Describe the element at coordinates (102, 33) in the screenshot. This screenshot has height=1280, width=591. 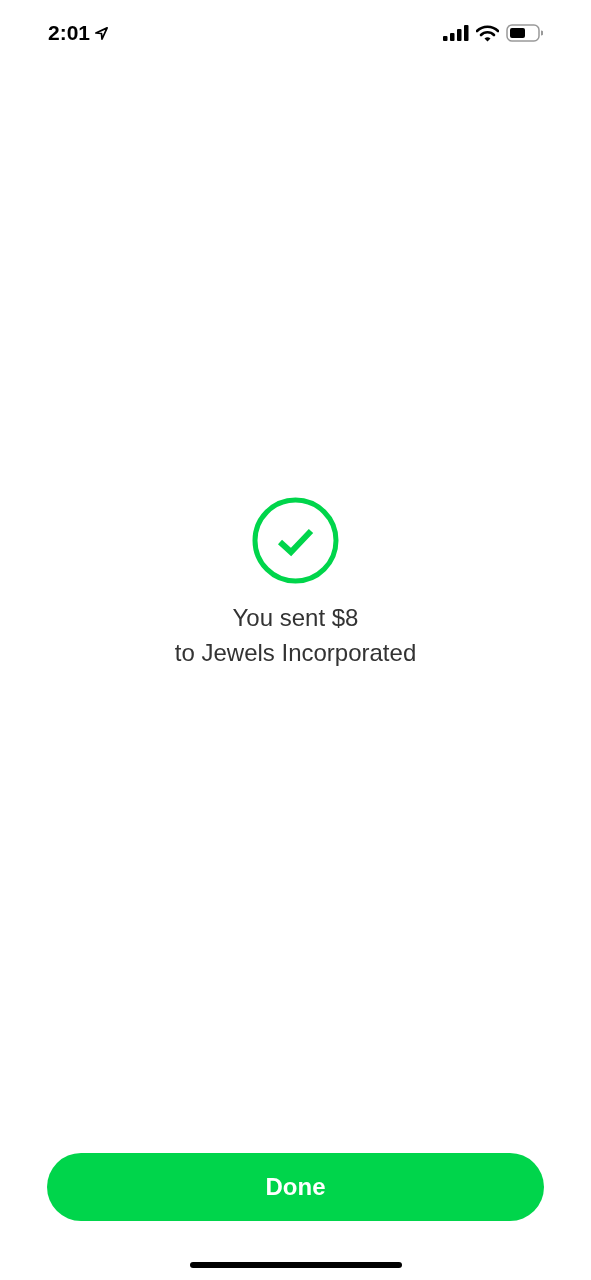
I see `location-arrow-icon` at that location.